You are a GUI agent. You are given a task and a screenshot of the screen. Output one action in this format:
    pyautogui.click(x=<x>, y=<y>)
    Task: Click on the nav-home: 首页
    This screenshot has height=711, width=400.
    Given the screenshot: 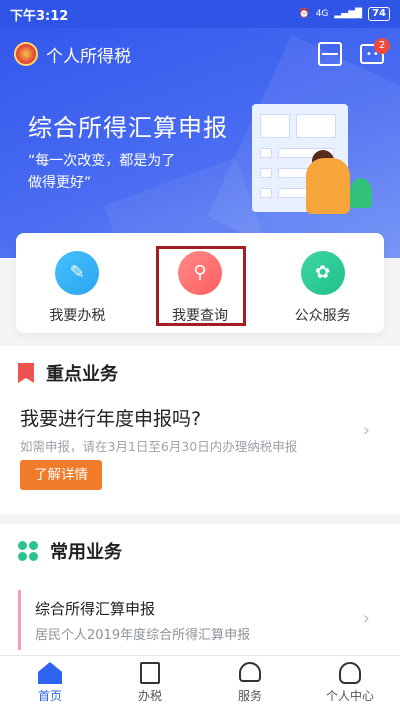 What is the action you would take?
    pyautogui.click(x=50, y=683)
    